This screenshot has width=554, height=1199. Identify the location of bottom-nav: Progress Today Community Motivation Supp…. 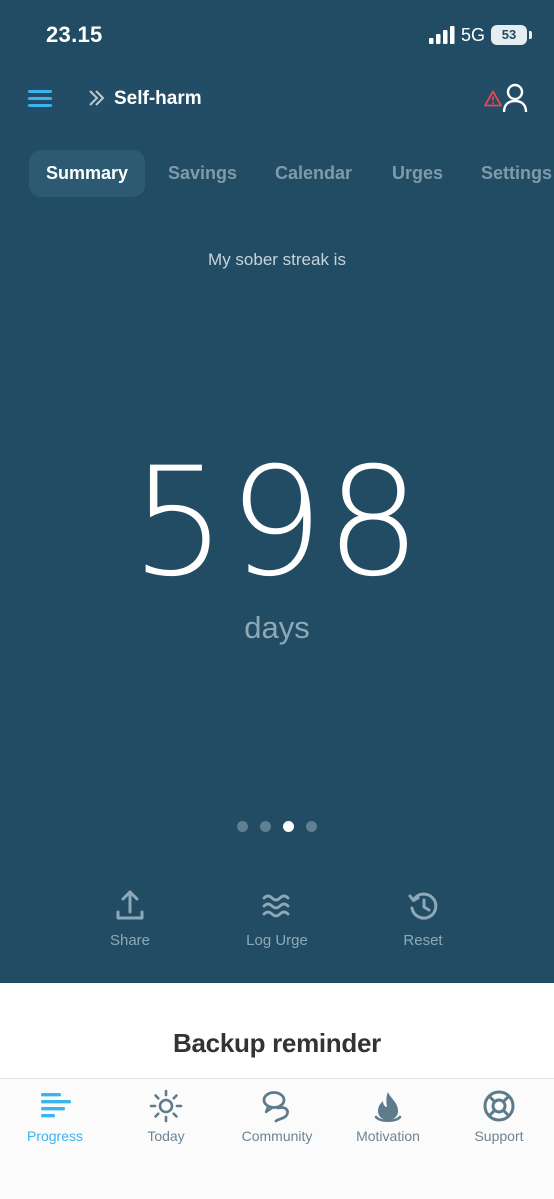
(277, 1138).